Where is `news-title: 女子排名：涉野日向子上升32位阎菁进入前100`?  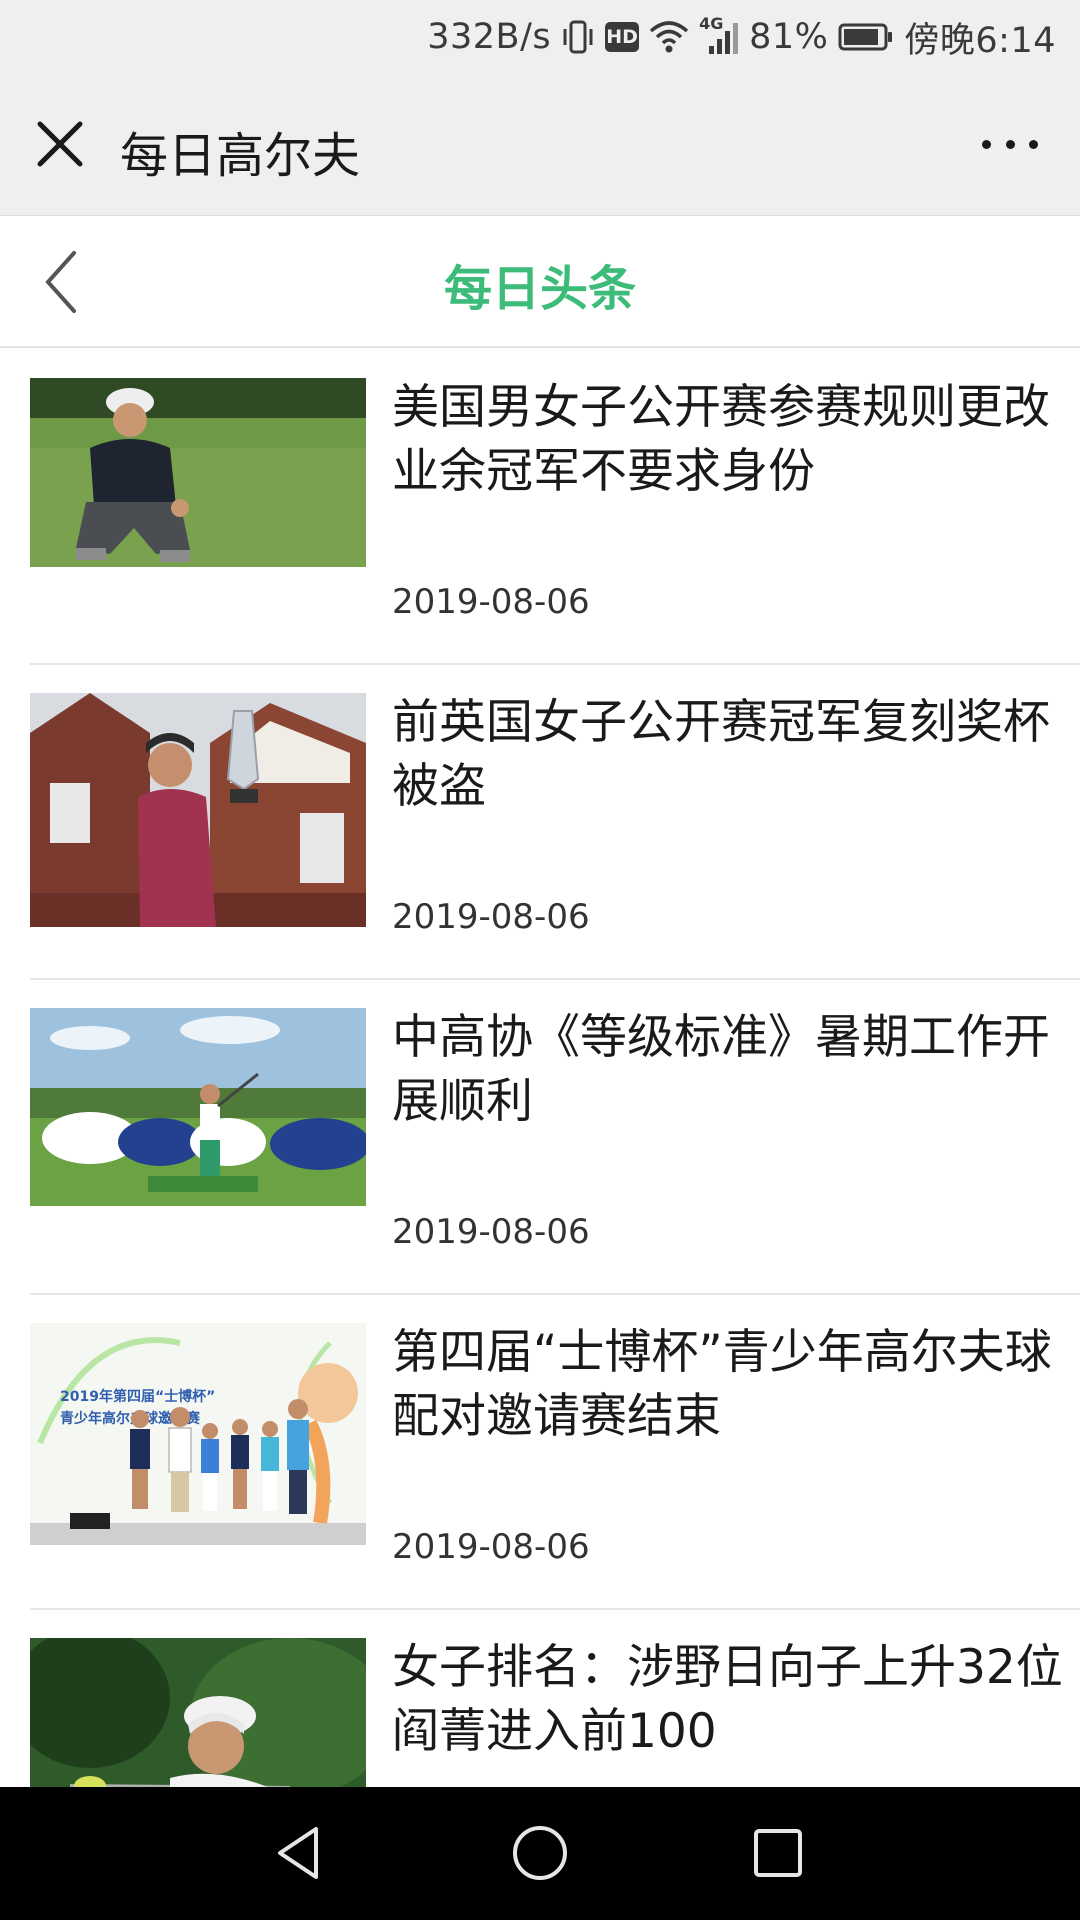 news-title: 女子排名：涉野日向子上升32位阎菁进入前100 is located at coordinates (727, 1699).